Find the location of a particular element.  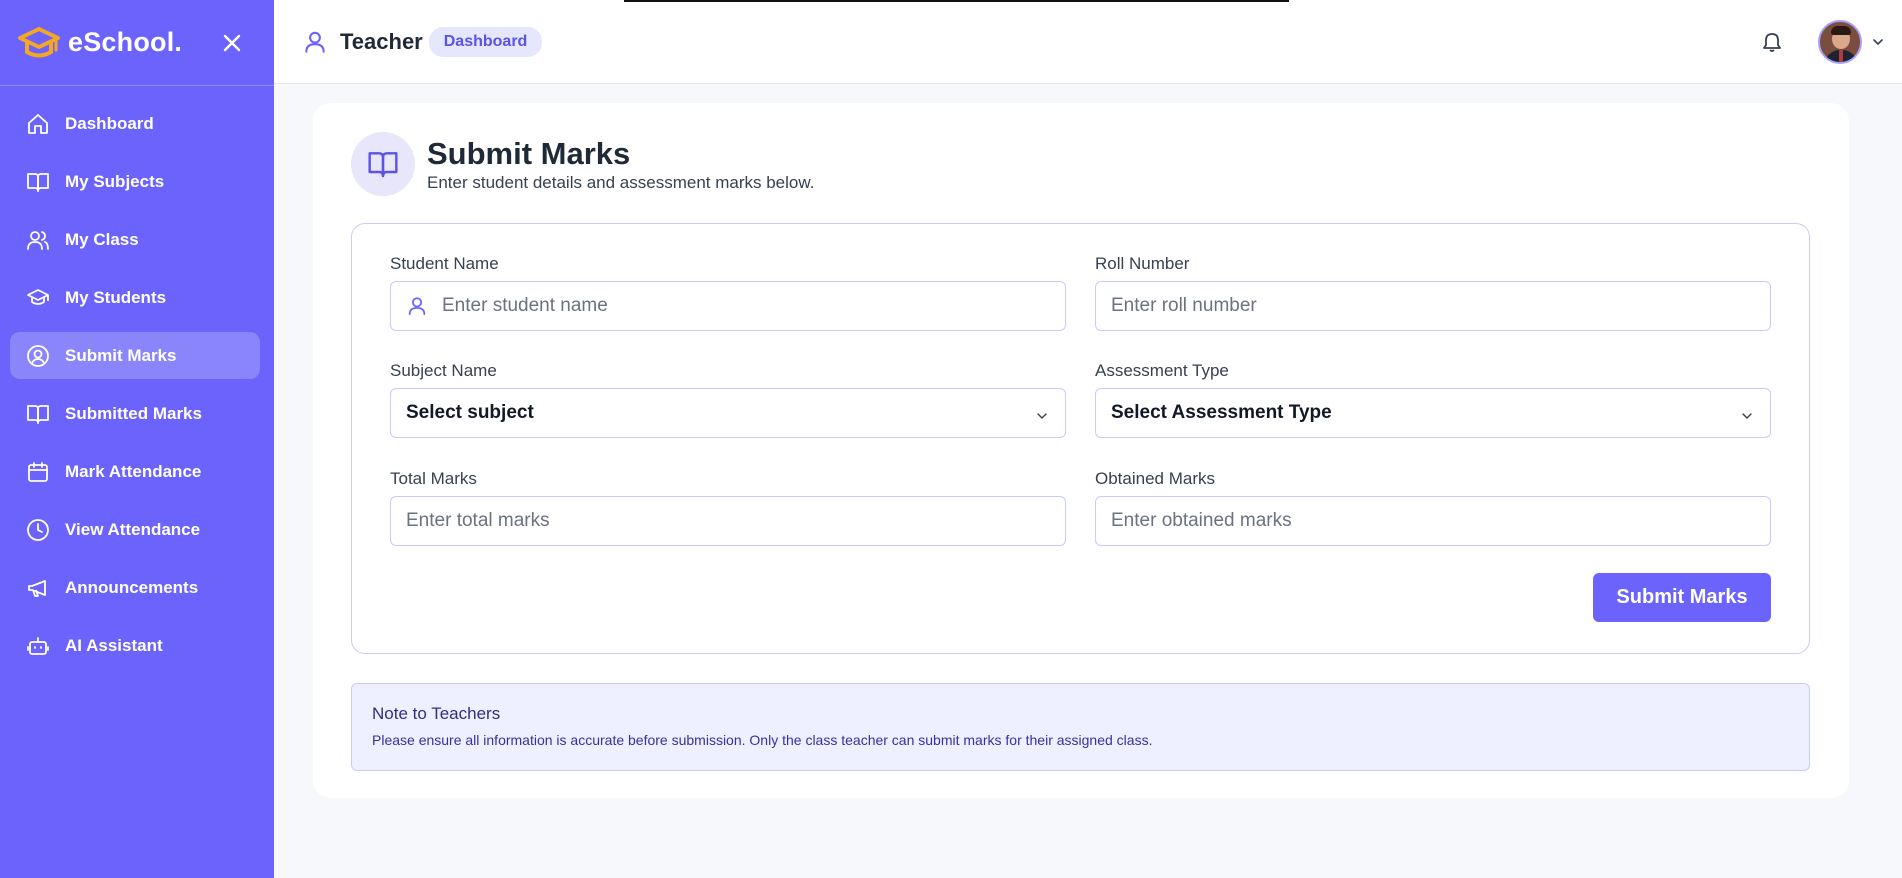

sidebar-item-submit-marks: Submit Marks is located at coordinates (135, 355).